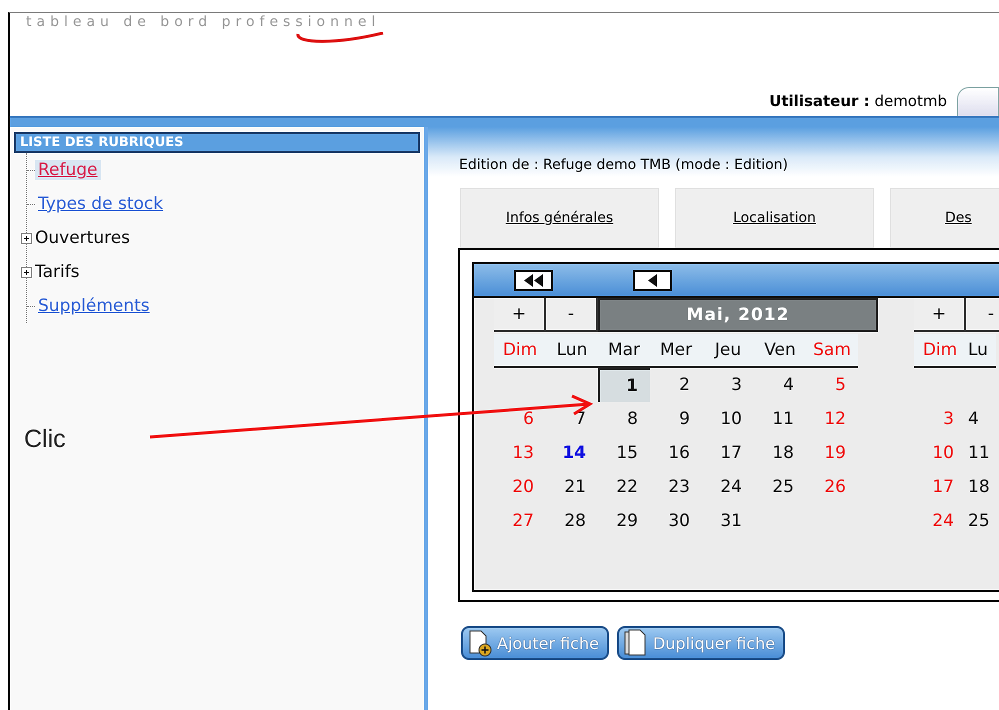  What do you see at coordinates (520, 521) in the screenshot?
I see `calendar-day: 27` at bounding box center [520, 521].